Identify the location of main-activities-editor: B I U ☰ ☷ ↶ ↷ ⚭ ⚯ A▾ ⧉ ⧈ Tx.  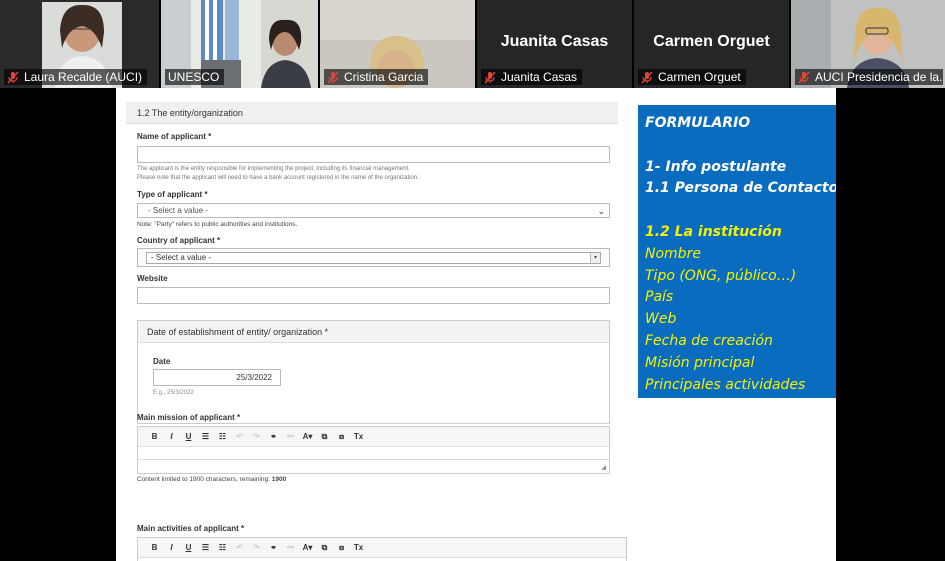
(382, 549).